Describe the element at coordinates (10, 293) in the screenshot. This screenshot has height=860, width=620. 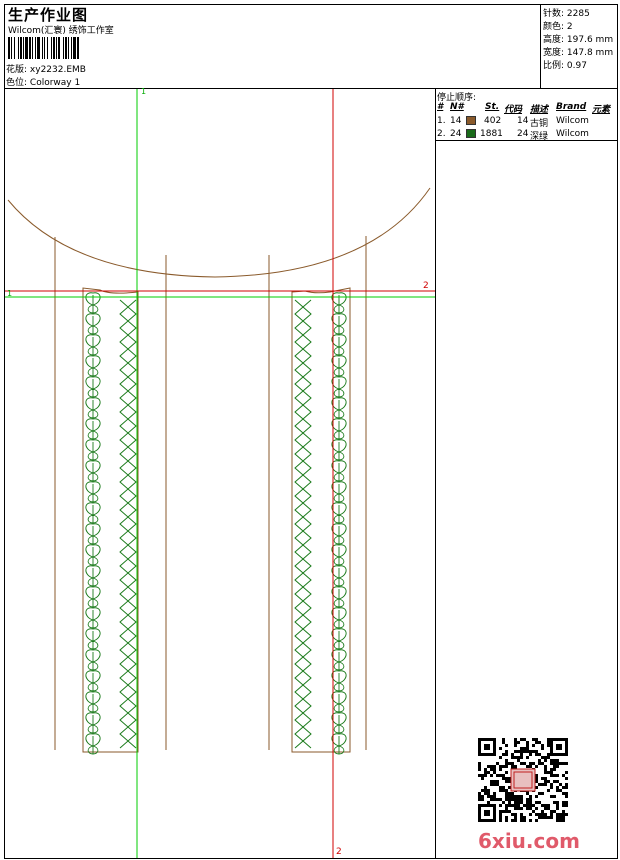
I see `guide-label-green-left: 1` at that location.